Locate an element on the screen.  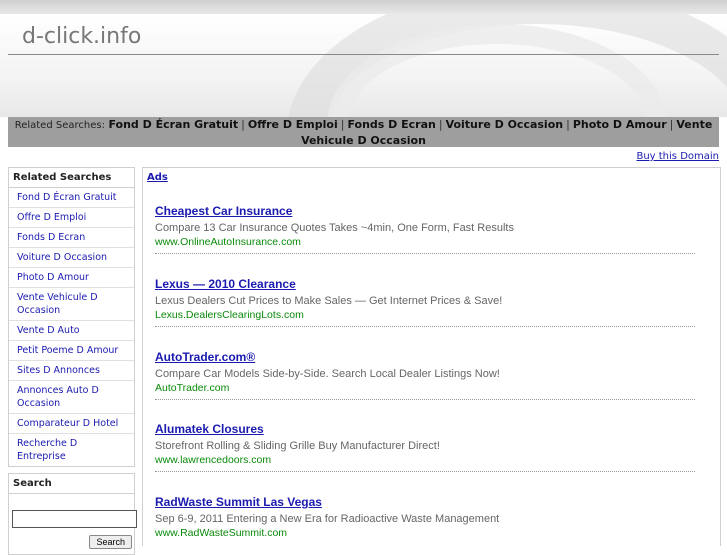
sidebar-item: Recherche D Entreprise is located at coordinates (71, 450).